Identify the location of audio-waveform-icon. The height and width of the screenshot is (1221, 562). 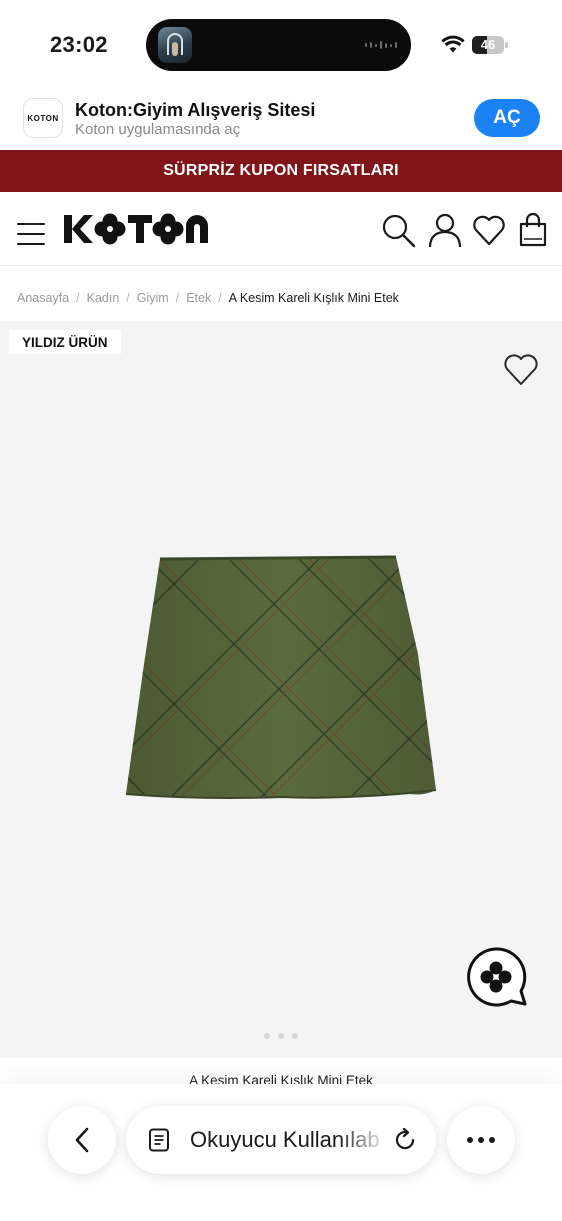
(381, 45).